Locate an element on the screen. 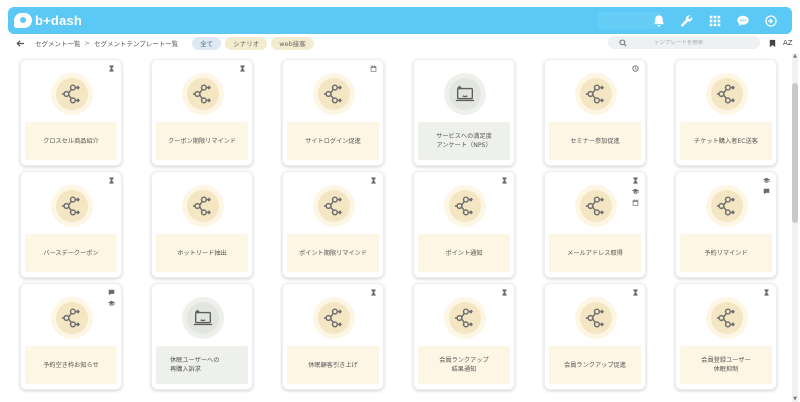 This screenshot has width=800, height=402. sort-az-button: AZ is located at coordinates (788, 43).